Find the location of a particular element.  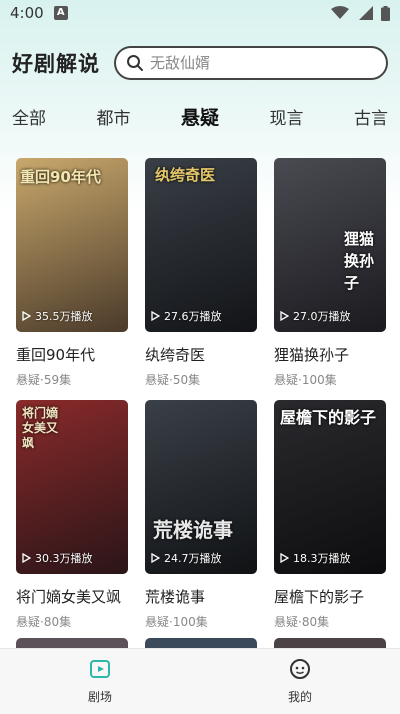

tab-suspense: 悬疑 is located at coordinates (200, 116).